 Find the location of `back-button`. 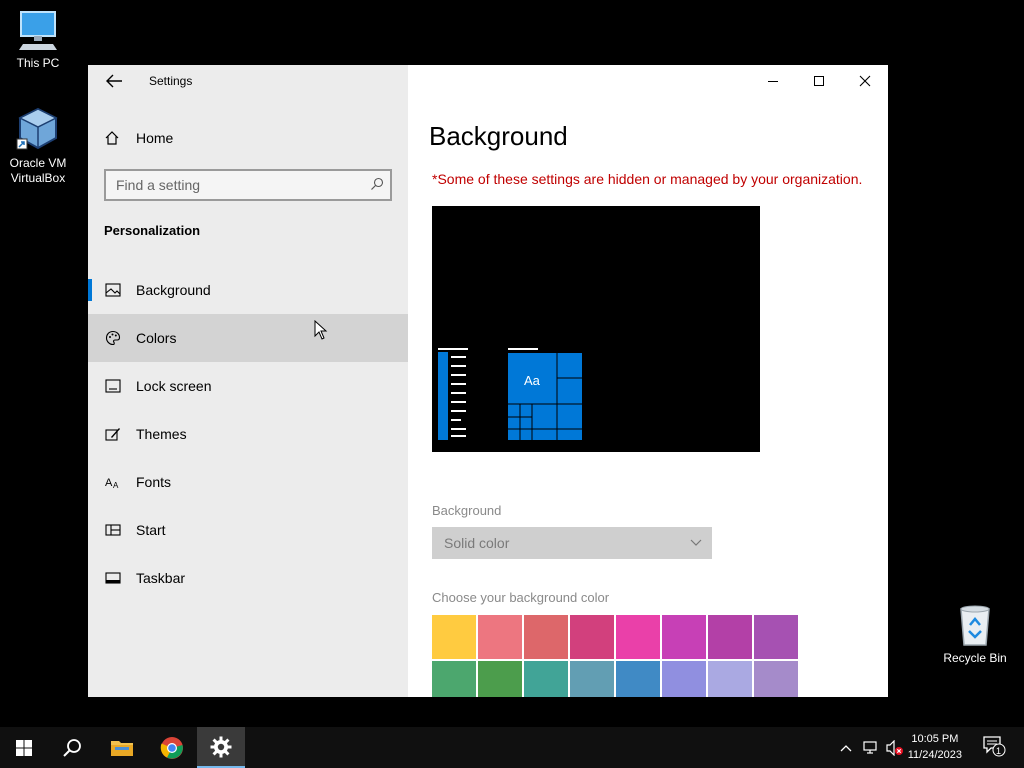

back-button is located at coordinates (114, 81).